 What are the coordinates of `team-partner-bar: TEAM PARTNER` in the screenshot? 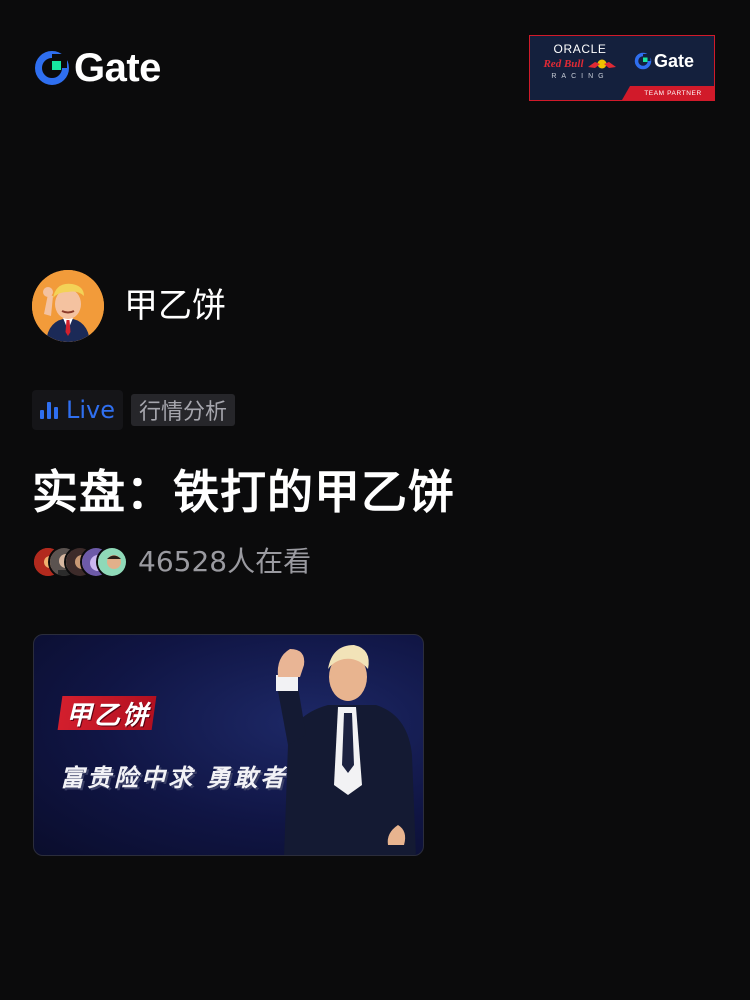 It's located at (668, 93).